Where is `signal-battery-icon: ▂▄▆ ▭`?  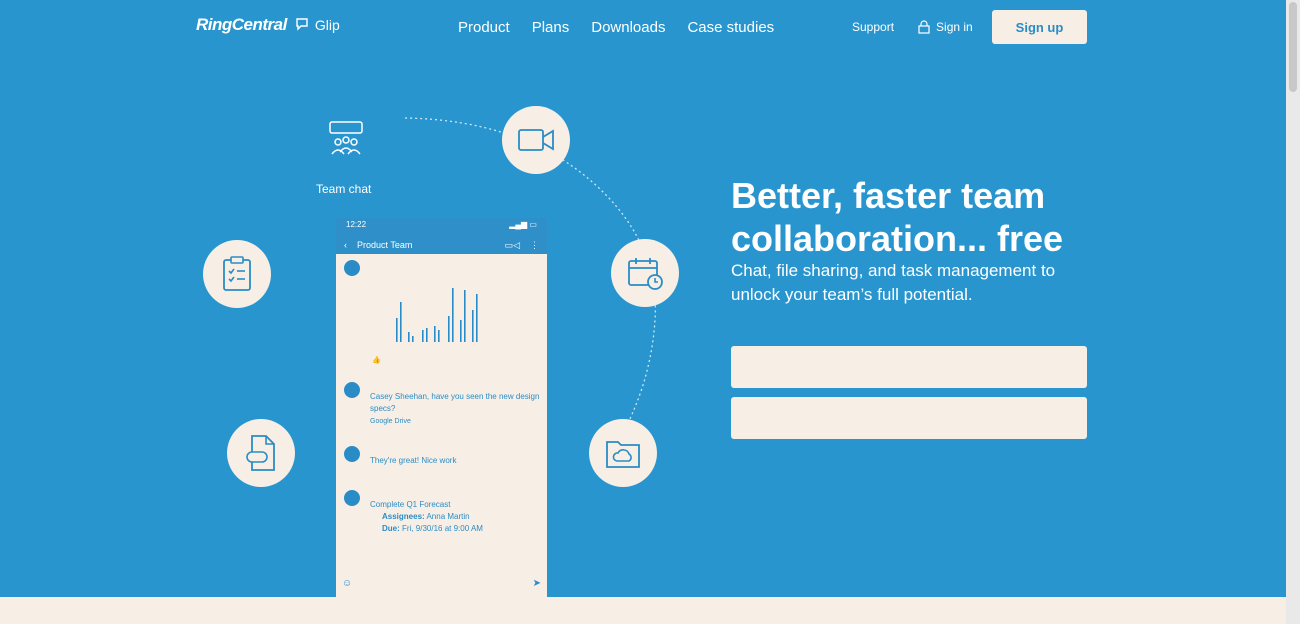
signal-battery-icon: ▂▄▆ ▭ is located at coordinates (523, 224).